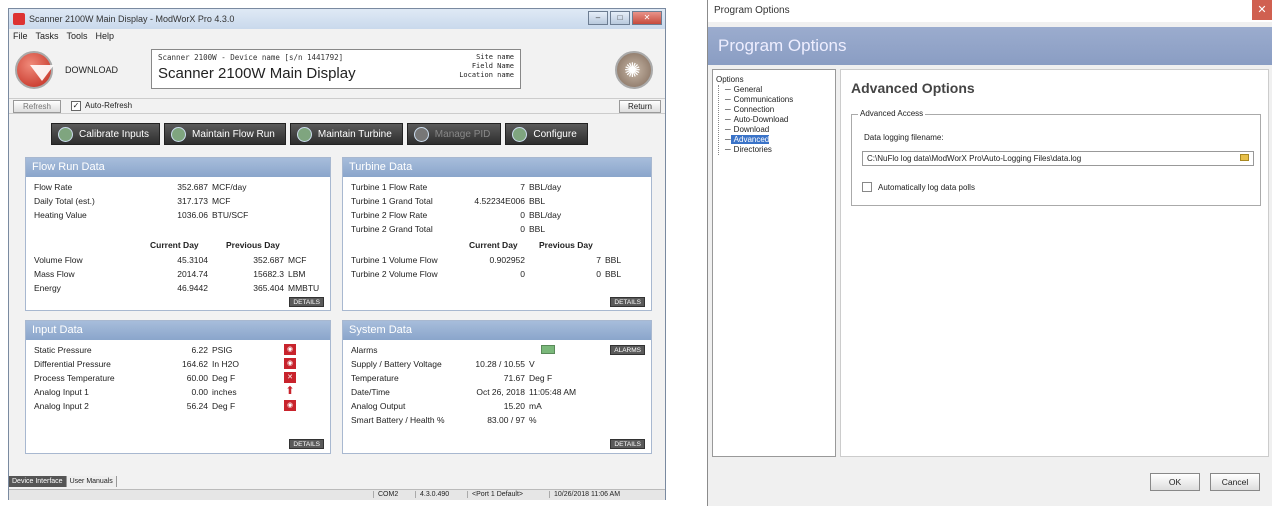 Image resolution: width=1272 pixels, height=506 pixels. Describe the element at coordinates (53, 187) in the screenshot. I see `flow-rate-label: Flow Rate` at that location.